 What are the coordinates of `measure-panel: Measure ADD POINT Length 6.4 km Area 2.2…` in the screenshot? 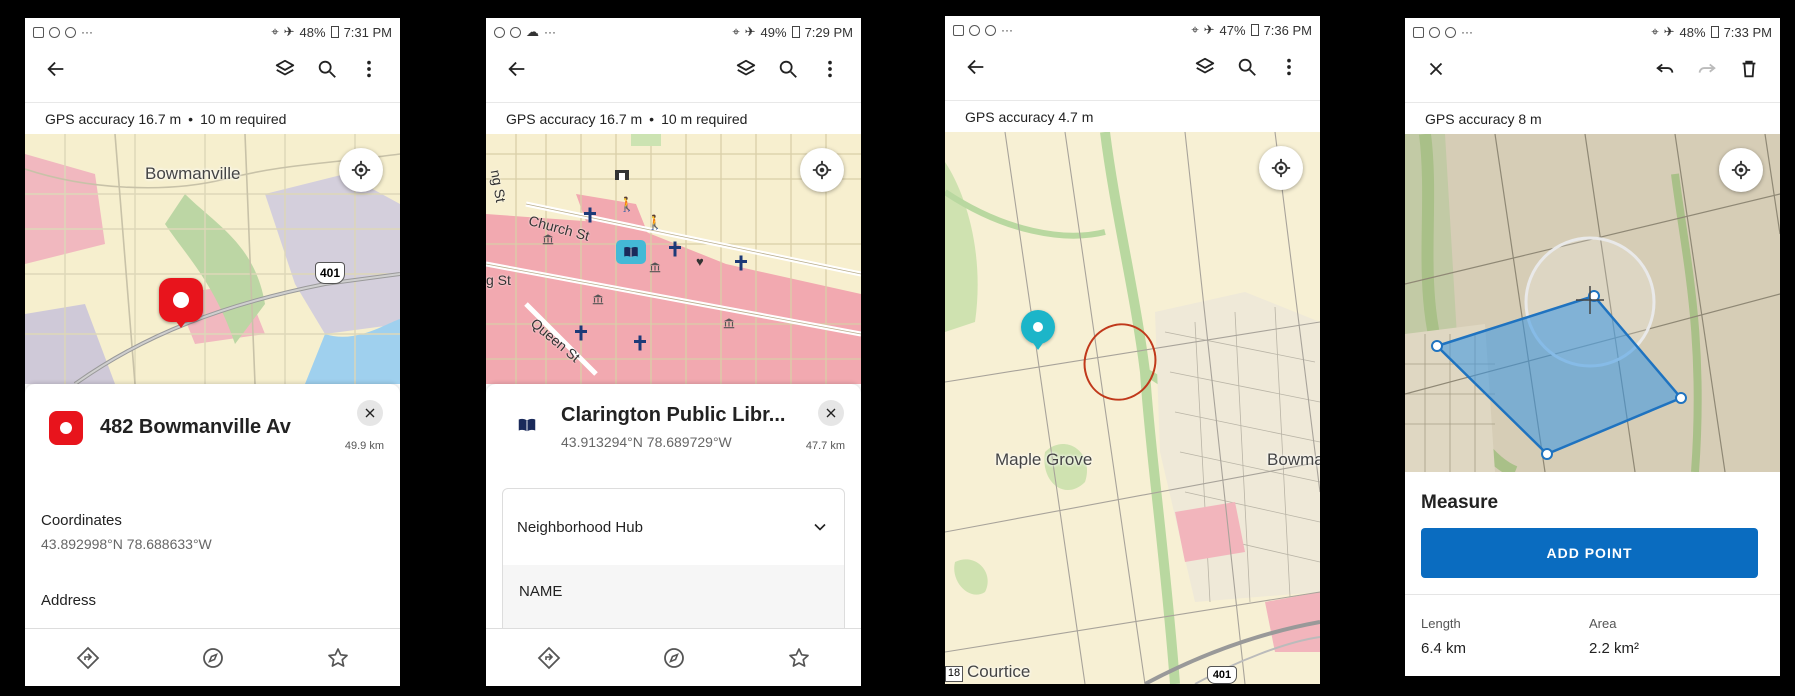 It's located at (1592, 574).